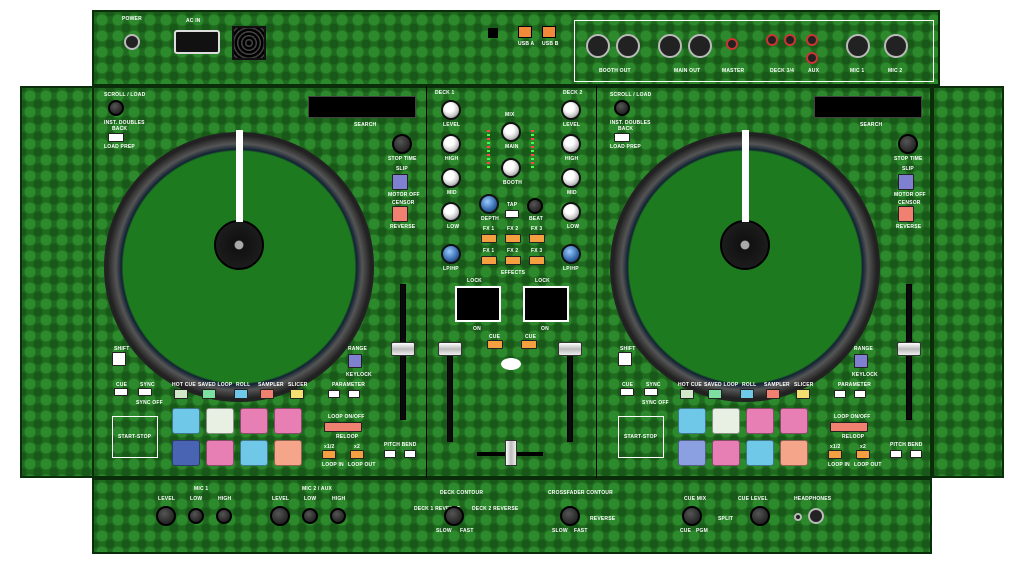  I want to click on deck1-cue-button, so click(495, 344).